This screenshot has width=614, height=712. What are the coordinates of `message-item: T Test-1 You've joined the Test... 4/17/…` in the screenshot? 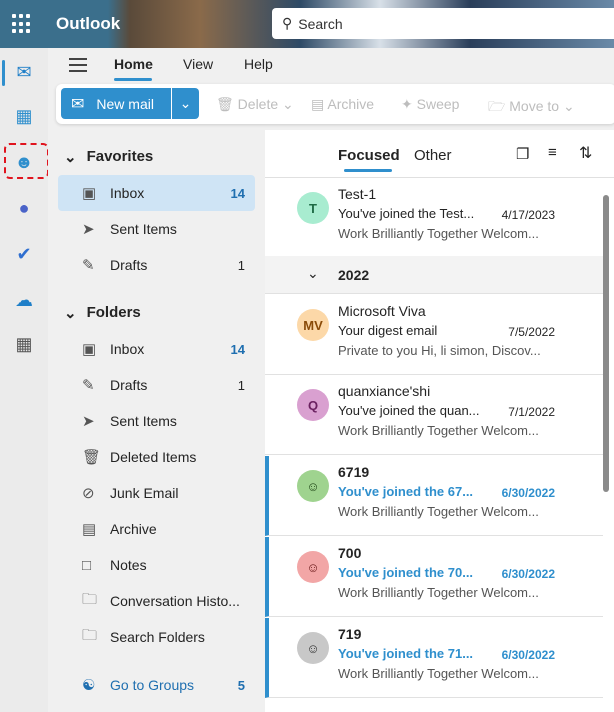 It's located at (434, 218).